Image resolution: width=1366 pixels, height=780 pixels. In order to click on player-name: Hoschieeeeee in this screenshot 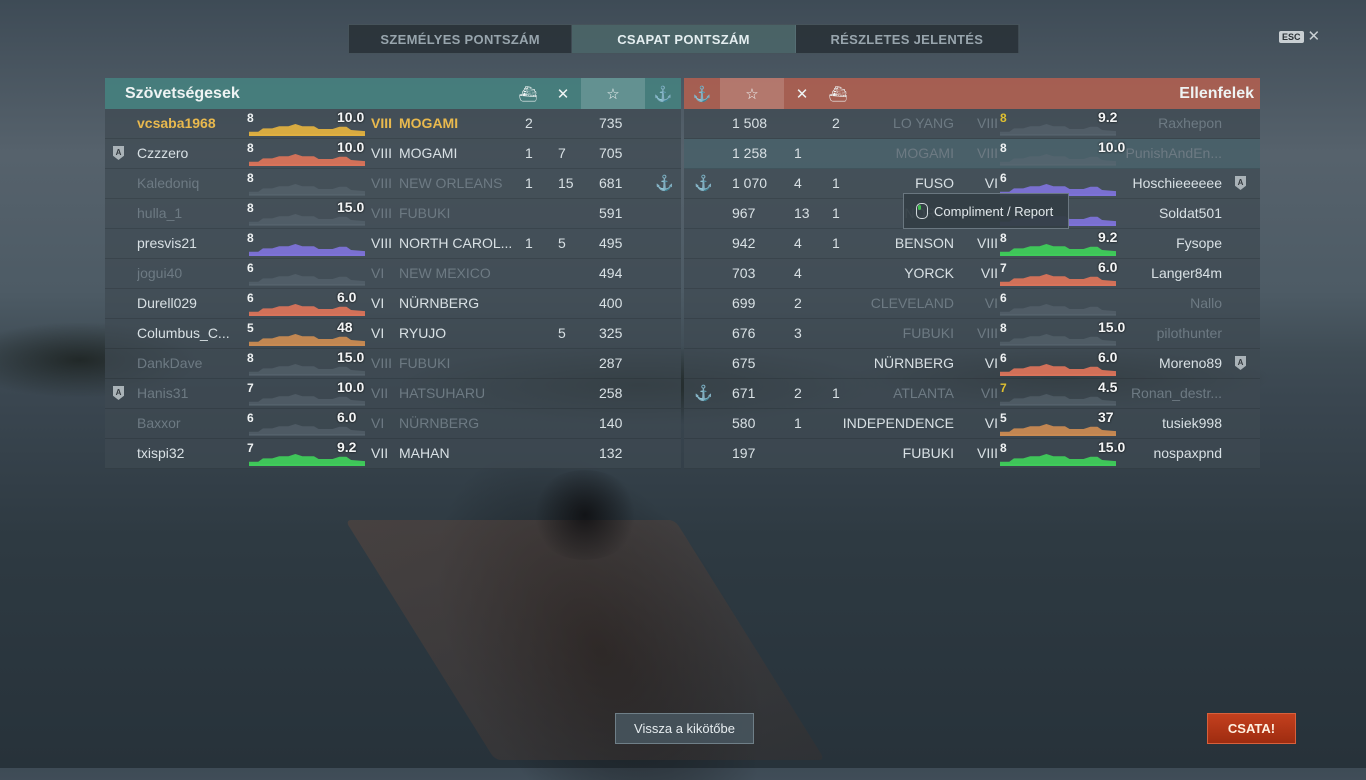, I will do `click(1177, 183)`.